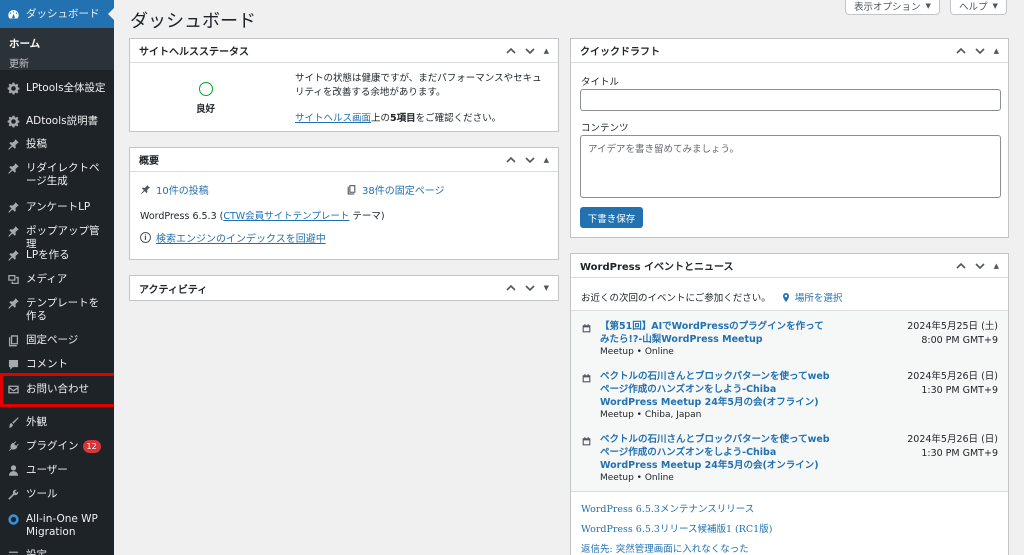 This screenshot has width=1024, height=555. I want to click on sidebar-item-popup: ポップアップ管理, so click(57, 238).